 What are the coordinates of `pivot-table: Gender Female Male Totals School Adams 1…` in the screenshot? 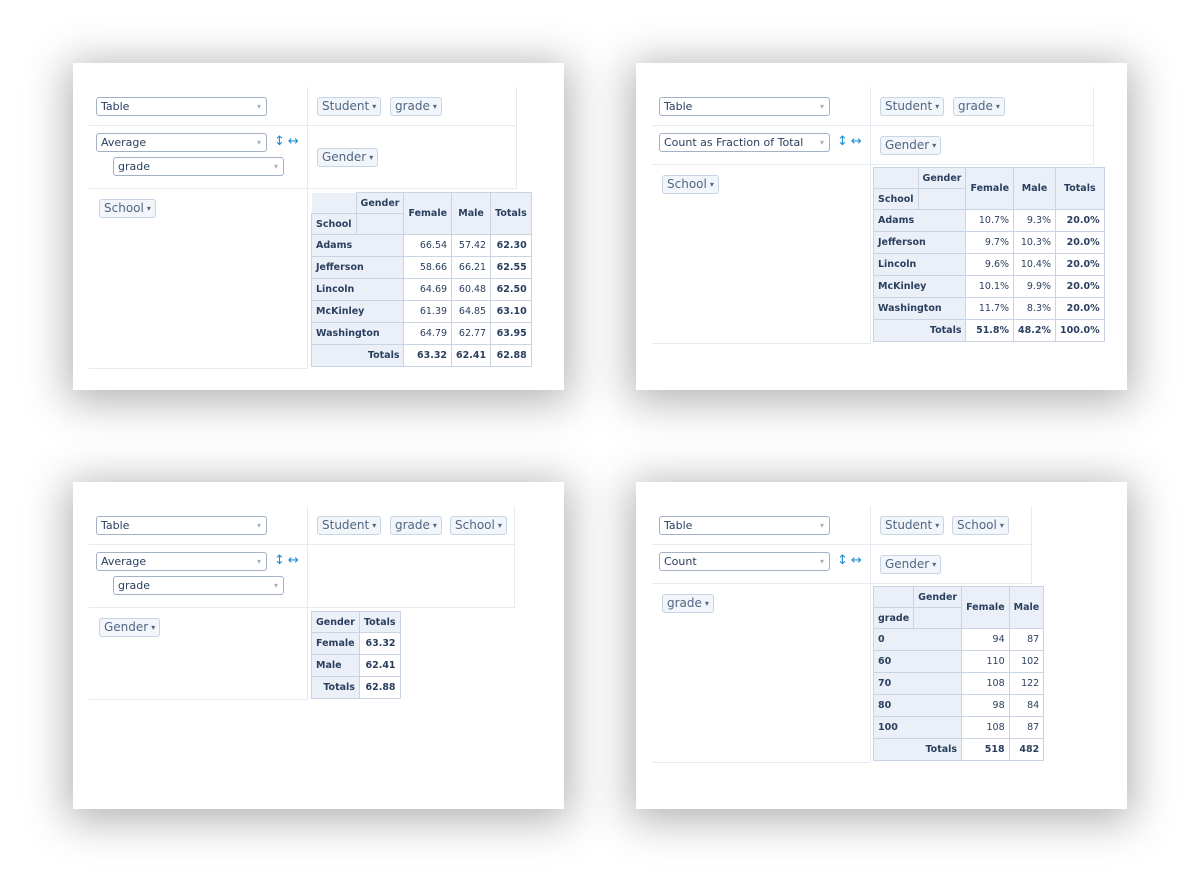 It's located at (988, 254).